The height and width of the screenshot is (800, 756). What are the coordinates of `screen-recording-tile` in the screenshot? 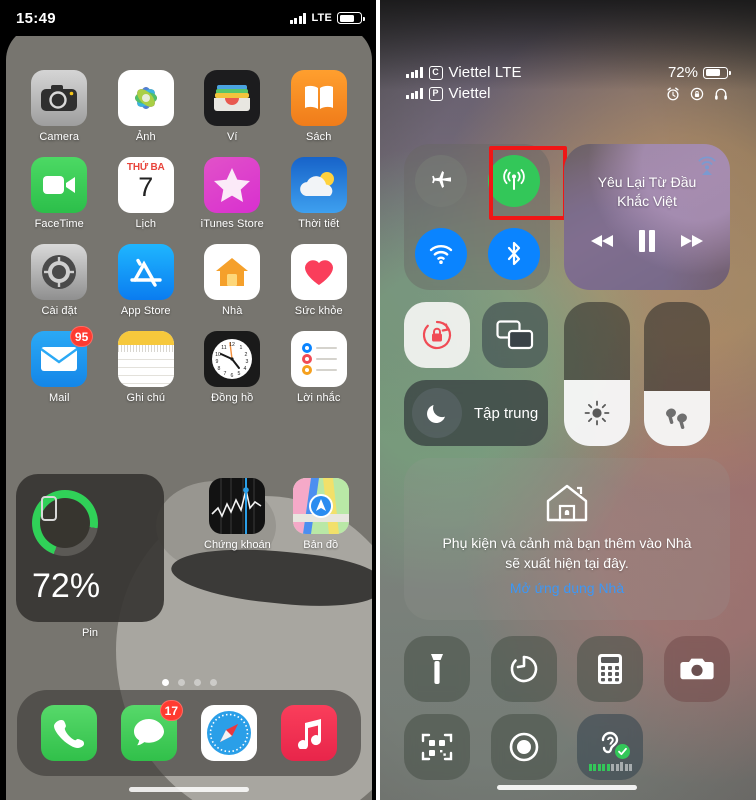 It's located at (523, 747).